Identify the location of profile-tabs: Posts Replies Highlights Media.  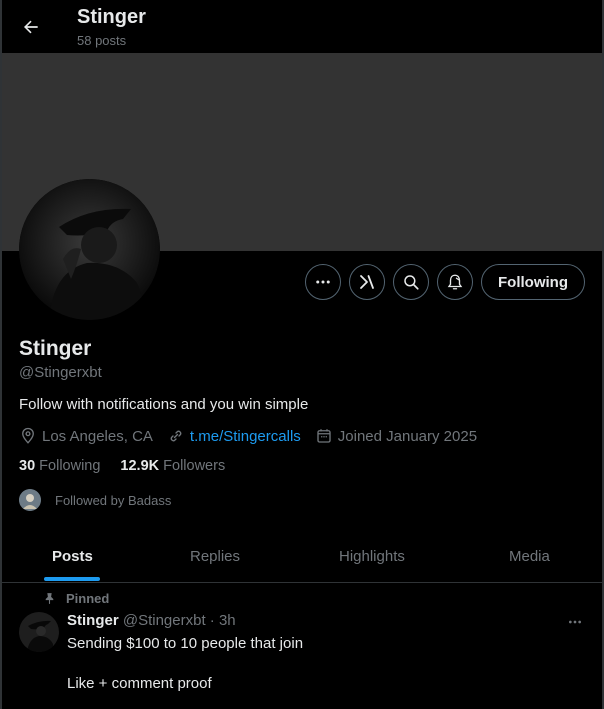
(302, 556).